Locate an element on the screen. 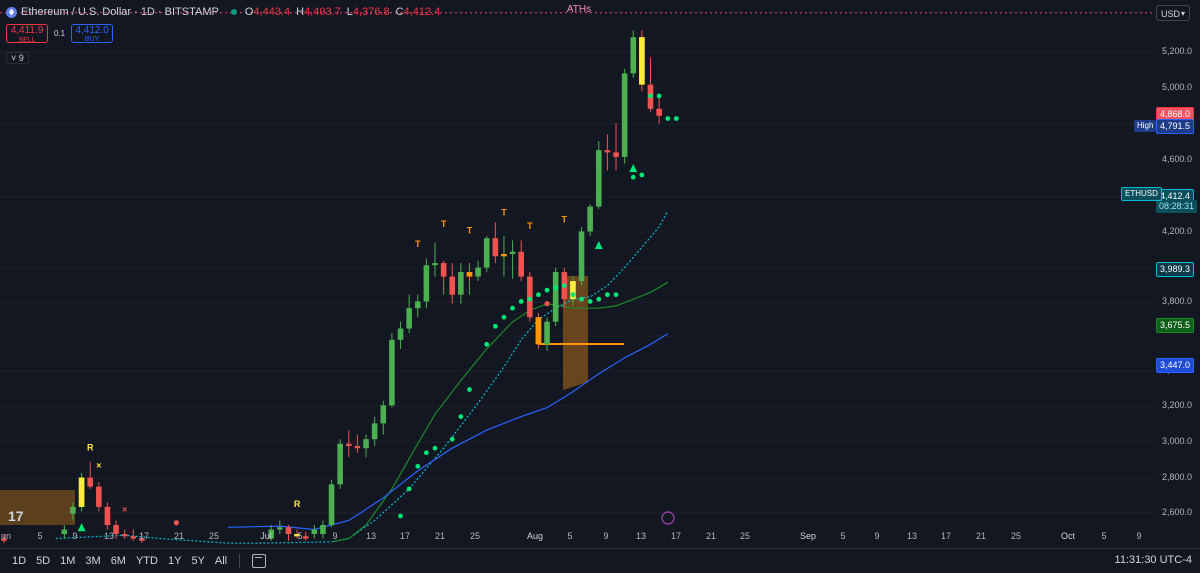 The width and height of the screenshot is (1200, 573). chevron-down-icon: ˅ is located at coordinates (14, 58).